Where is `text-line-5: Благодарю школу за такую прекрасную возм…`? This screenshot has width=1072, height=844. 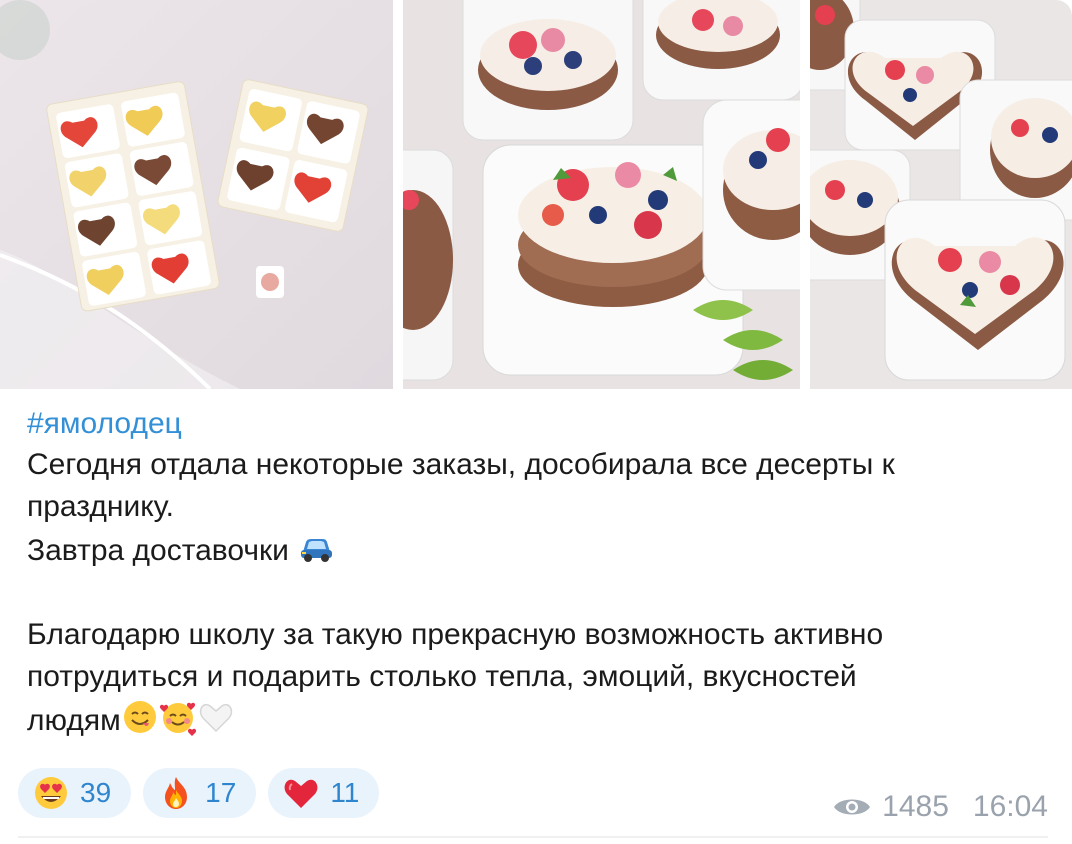
text-line-5: Благодарю школу за такую прекрасную возм… is located at coordinates (455, 634).